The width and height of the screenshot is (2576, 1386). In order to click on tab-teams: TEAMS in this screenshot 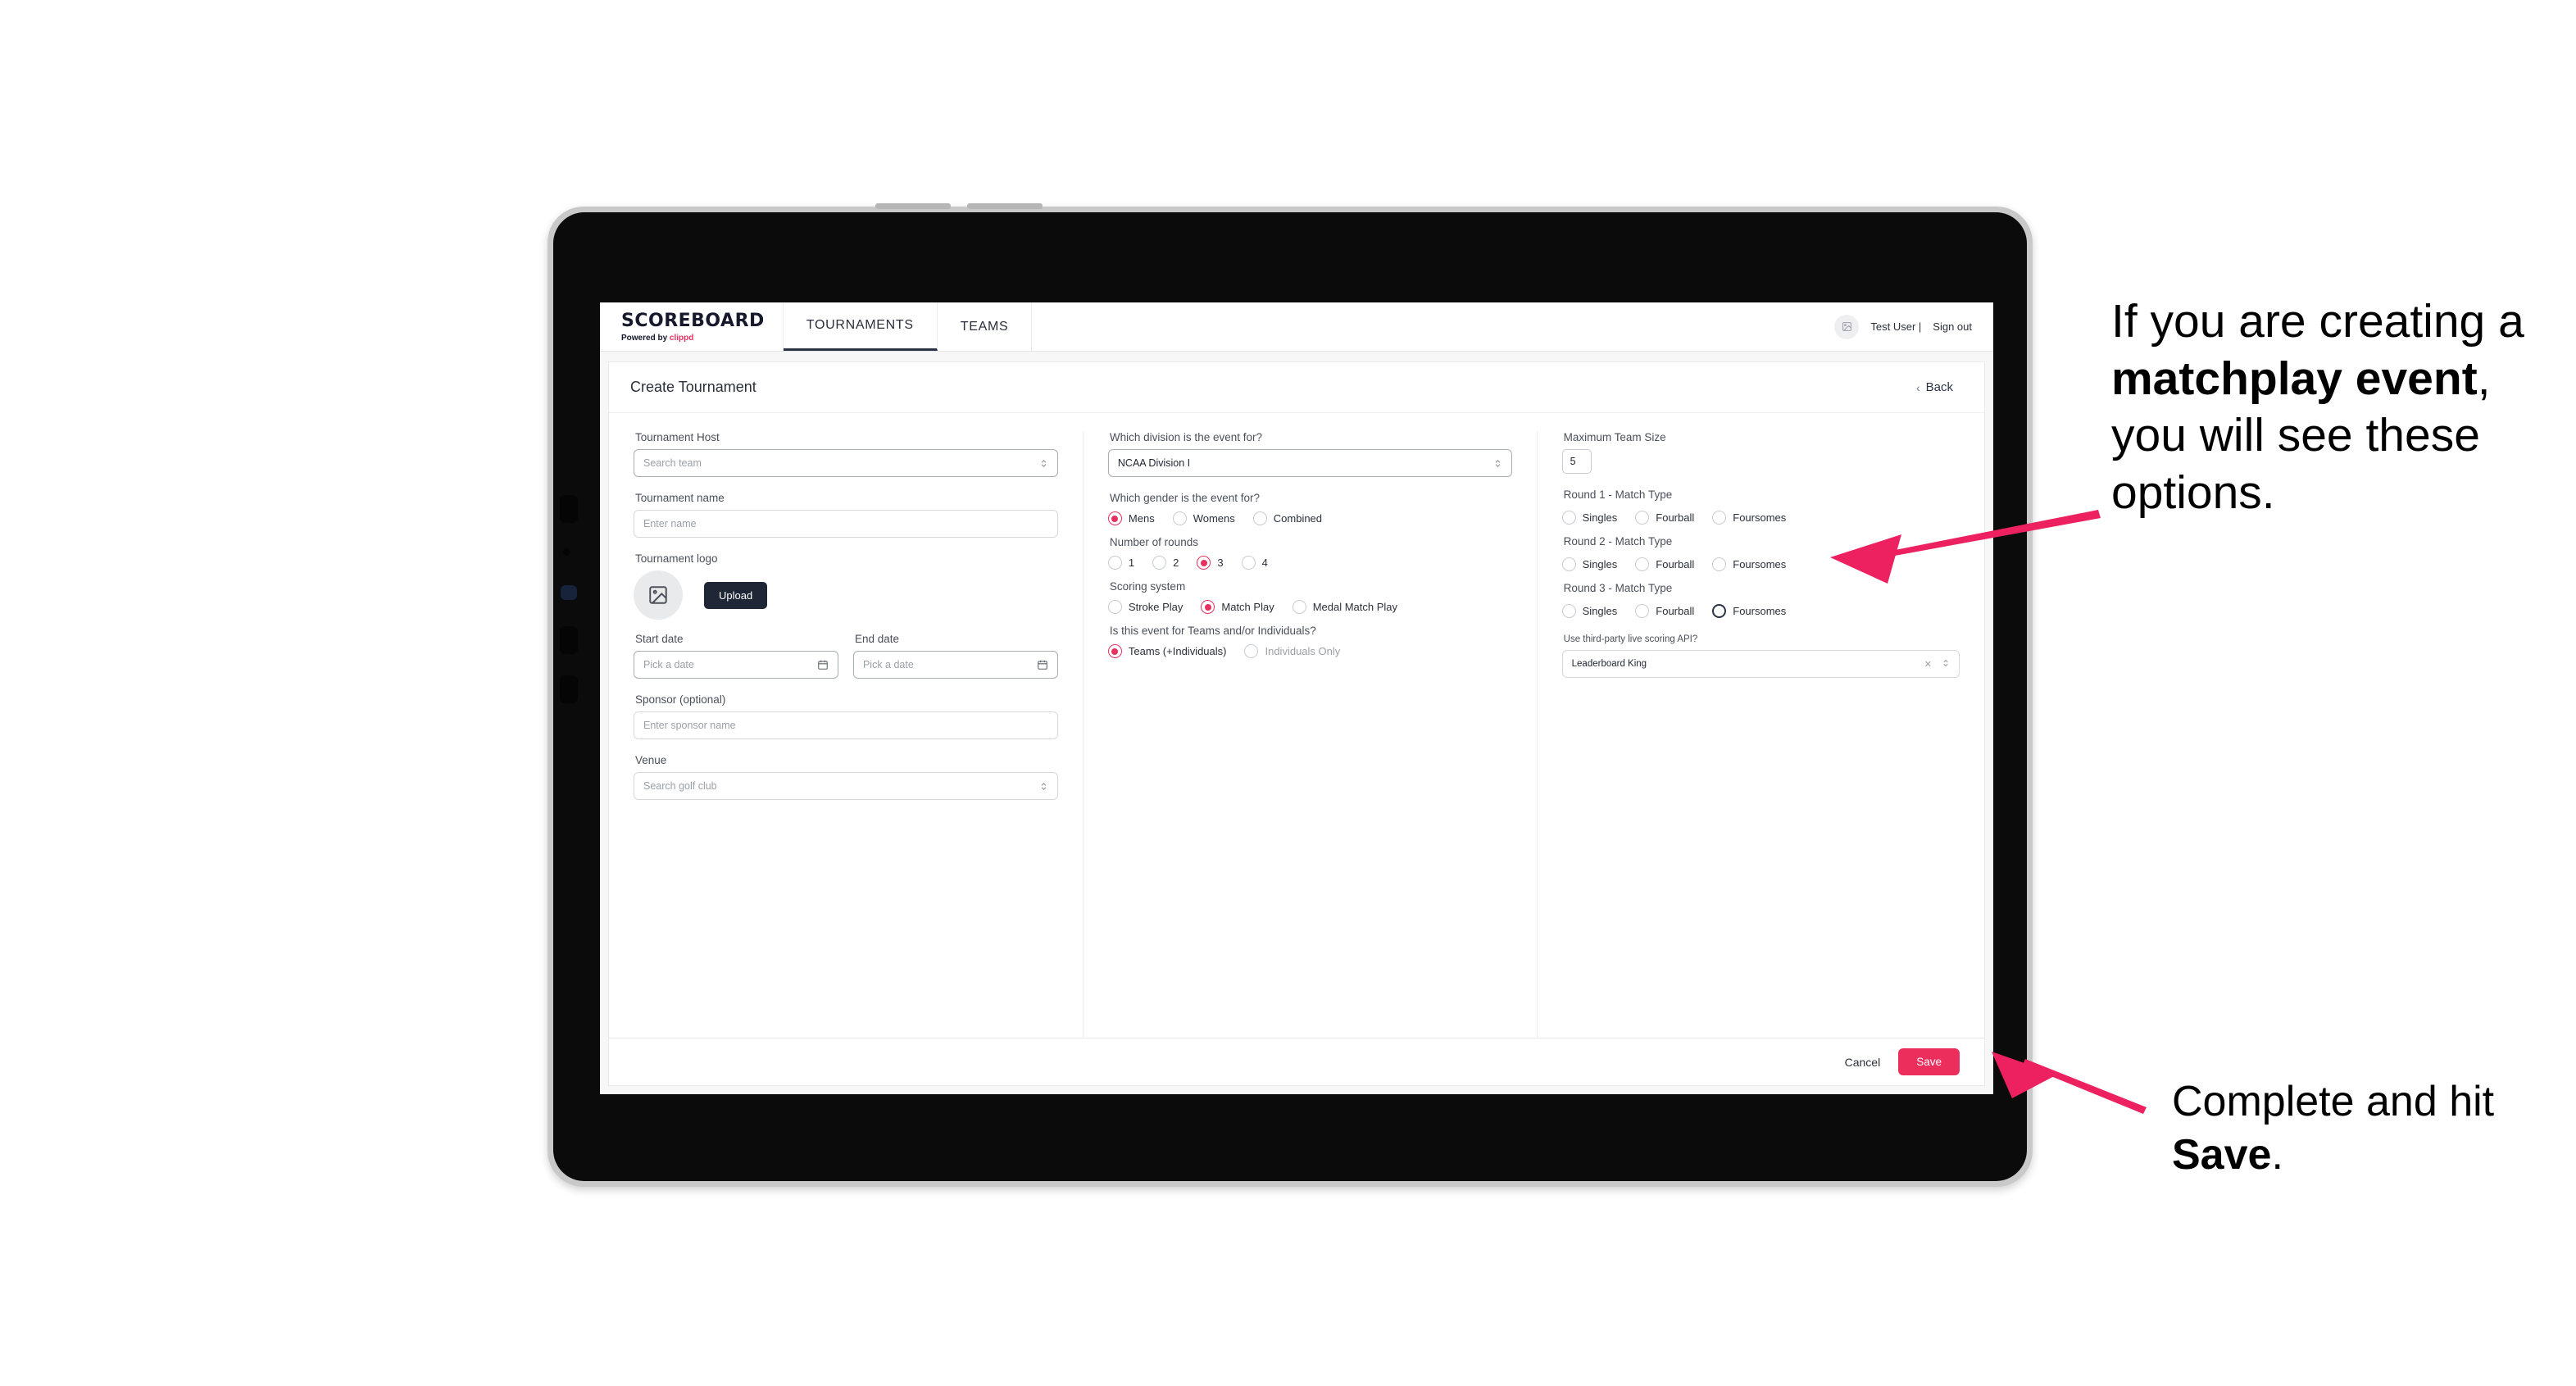, I will do `click(985, 326)`.